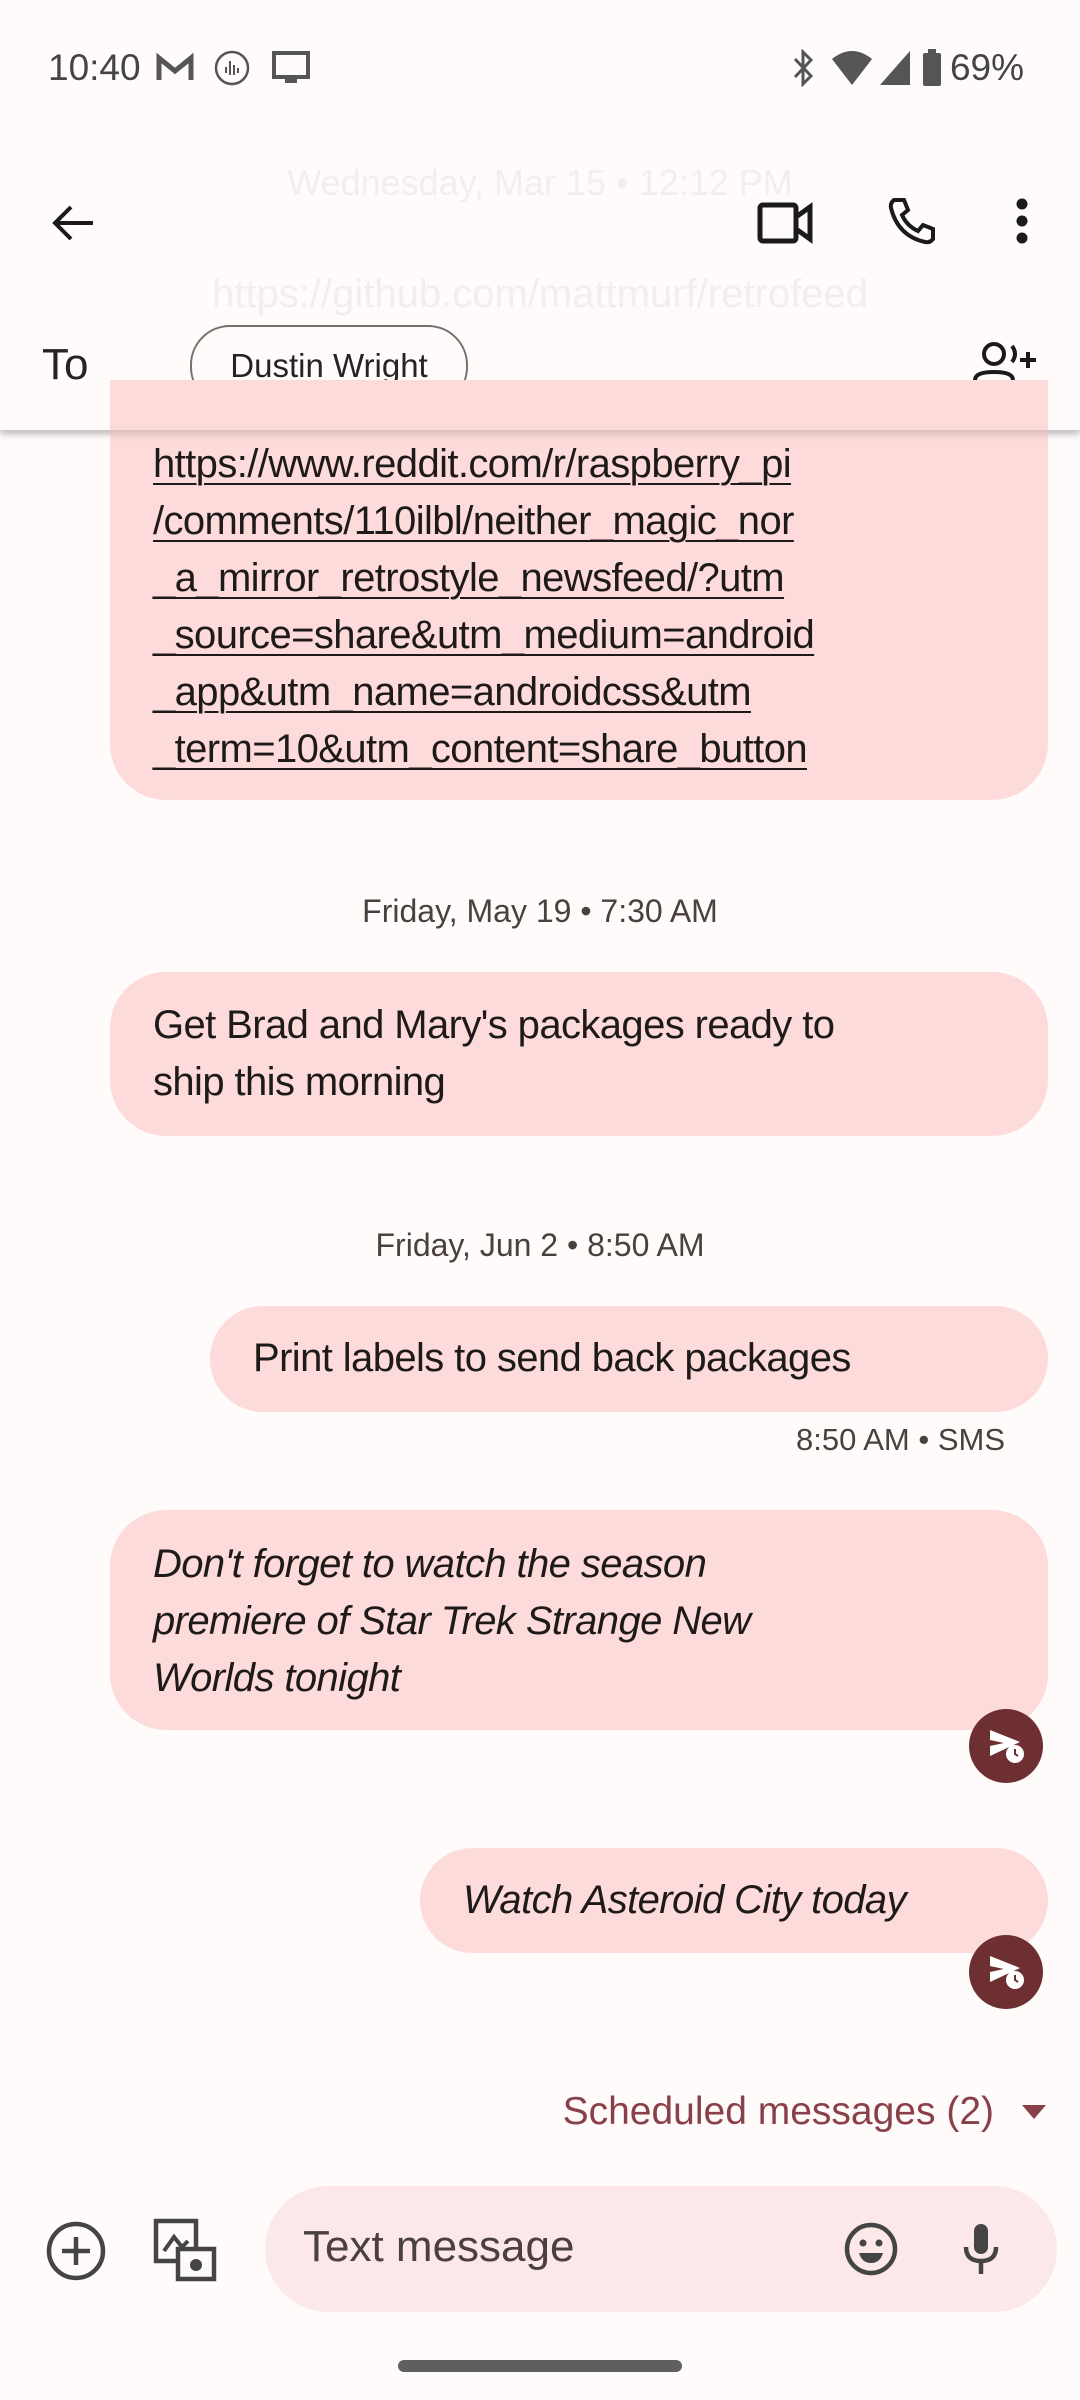 The width and height of the screenshot is (1080, 2400). I want to click on status-time: 10:40, so click(94, 67).